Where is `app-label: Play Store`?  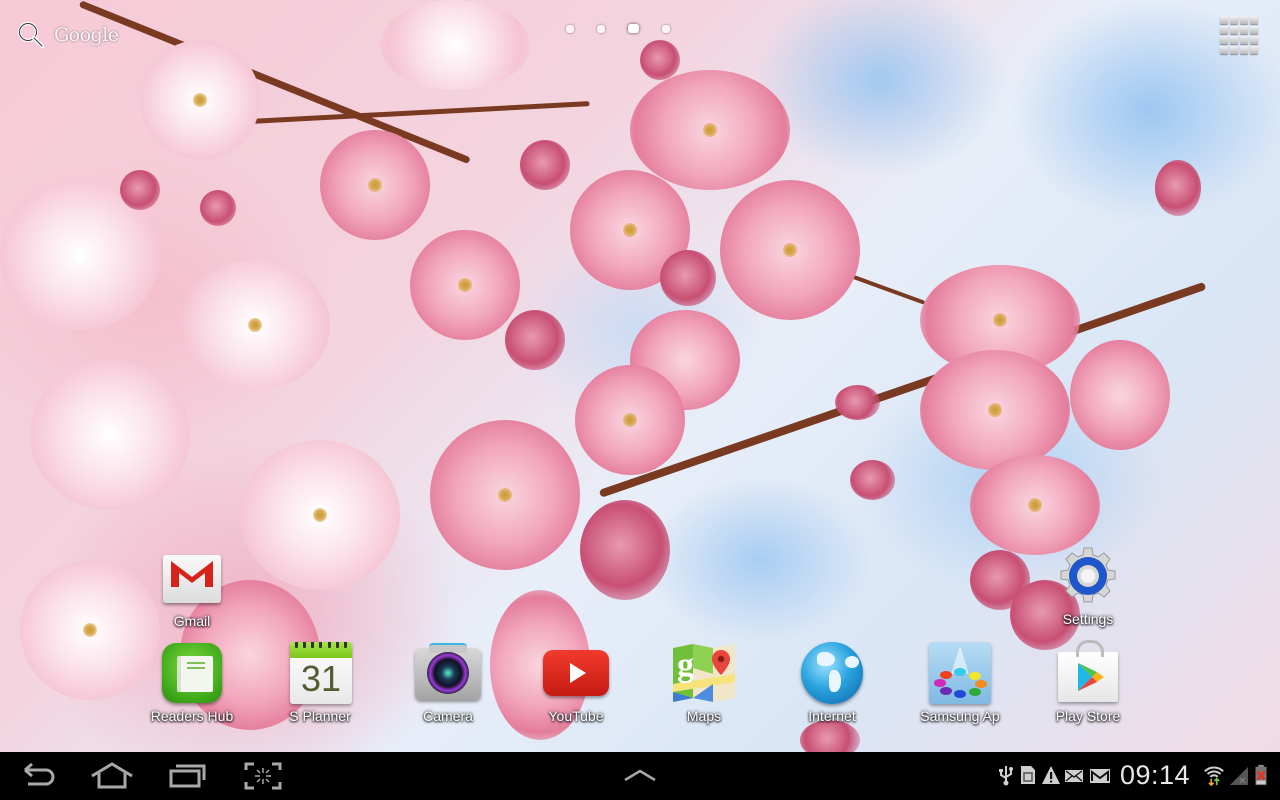 app-label: Play Store is located at coordinates (1088, 716).